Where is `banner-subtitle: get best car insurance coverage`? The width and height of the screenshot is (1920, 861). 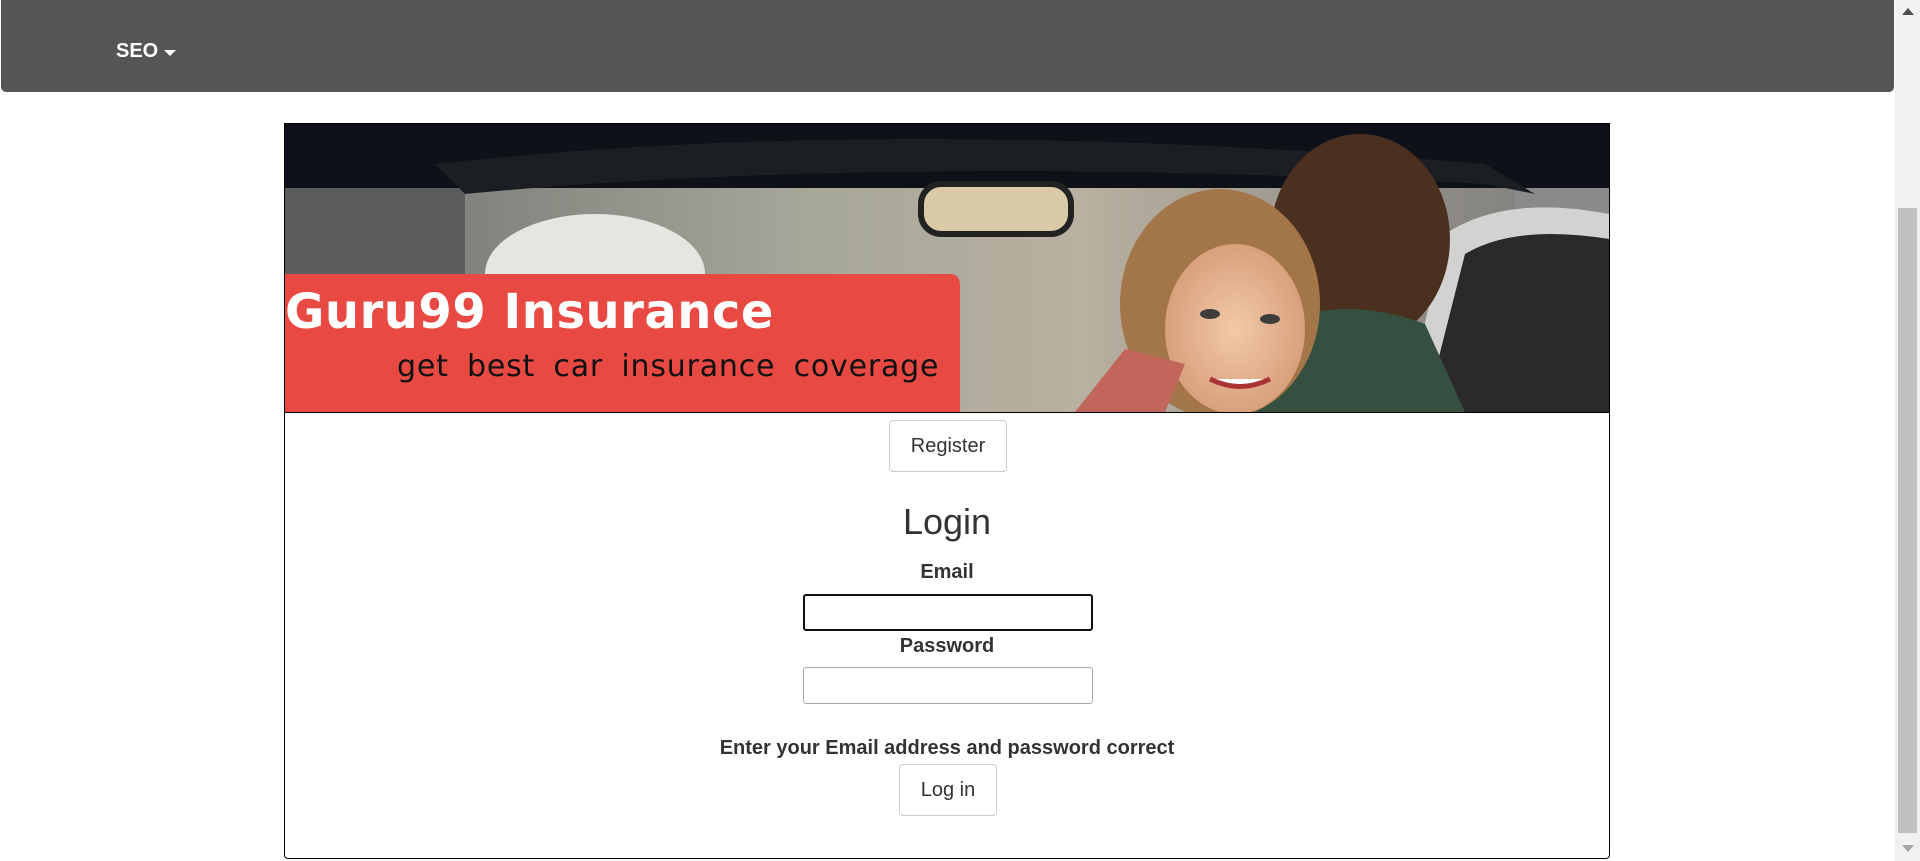 banner-subtitle: get best car insurance coverage is located at coordinates (668, 366).